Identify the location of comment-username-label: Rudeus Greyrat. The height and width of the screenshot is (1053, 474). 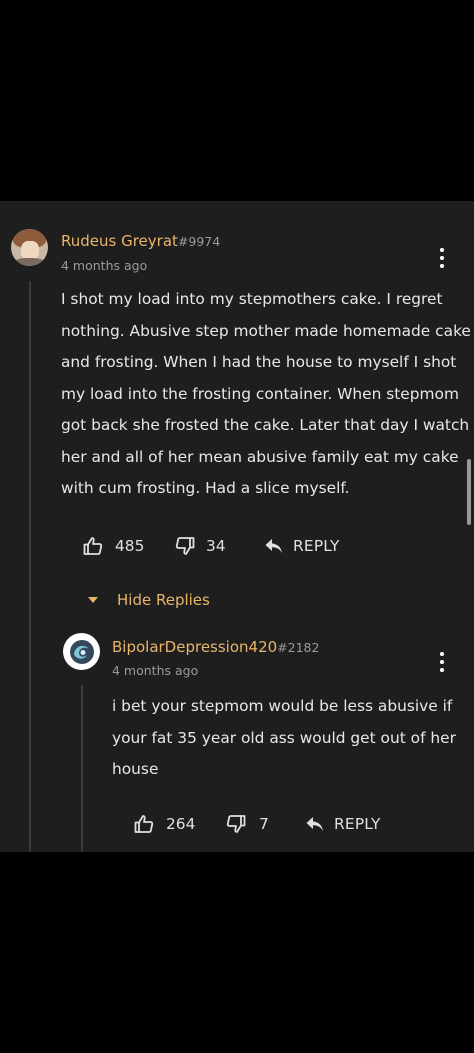
(119, 241).